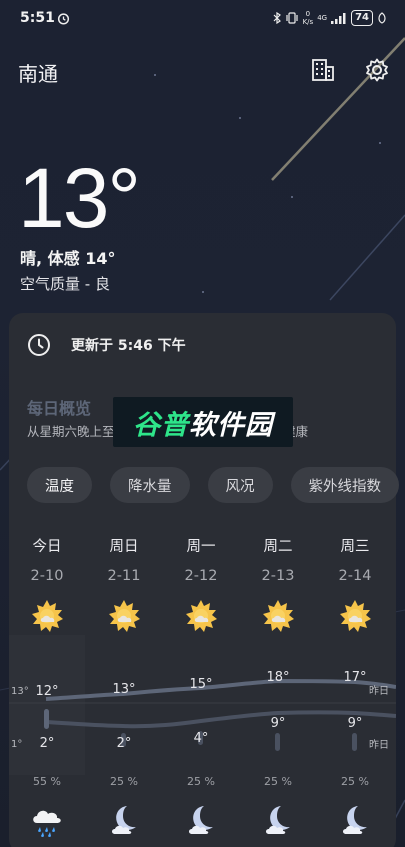  What do you see at coordinates (39, 345) in the screenshot?
I see `clock-icon` at bounding box center [39, 345].